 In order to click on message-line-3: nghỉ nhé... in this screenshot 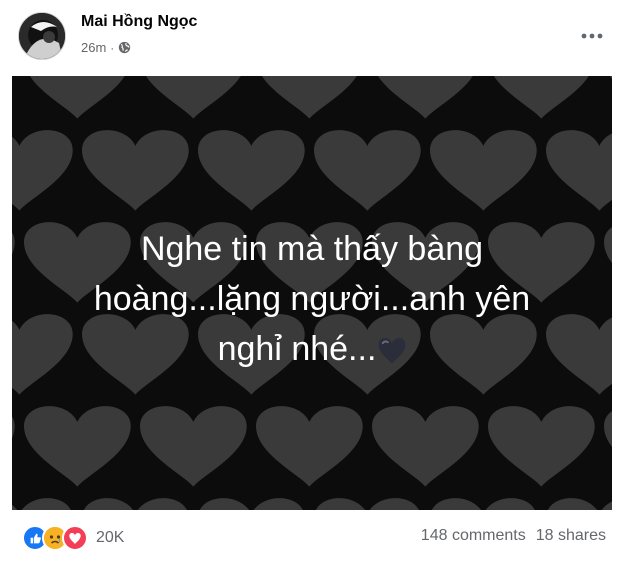, I will do `click(312, 349)`.